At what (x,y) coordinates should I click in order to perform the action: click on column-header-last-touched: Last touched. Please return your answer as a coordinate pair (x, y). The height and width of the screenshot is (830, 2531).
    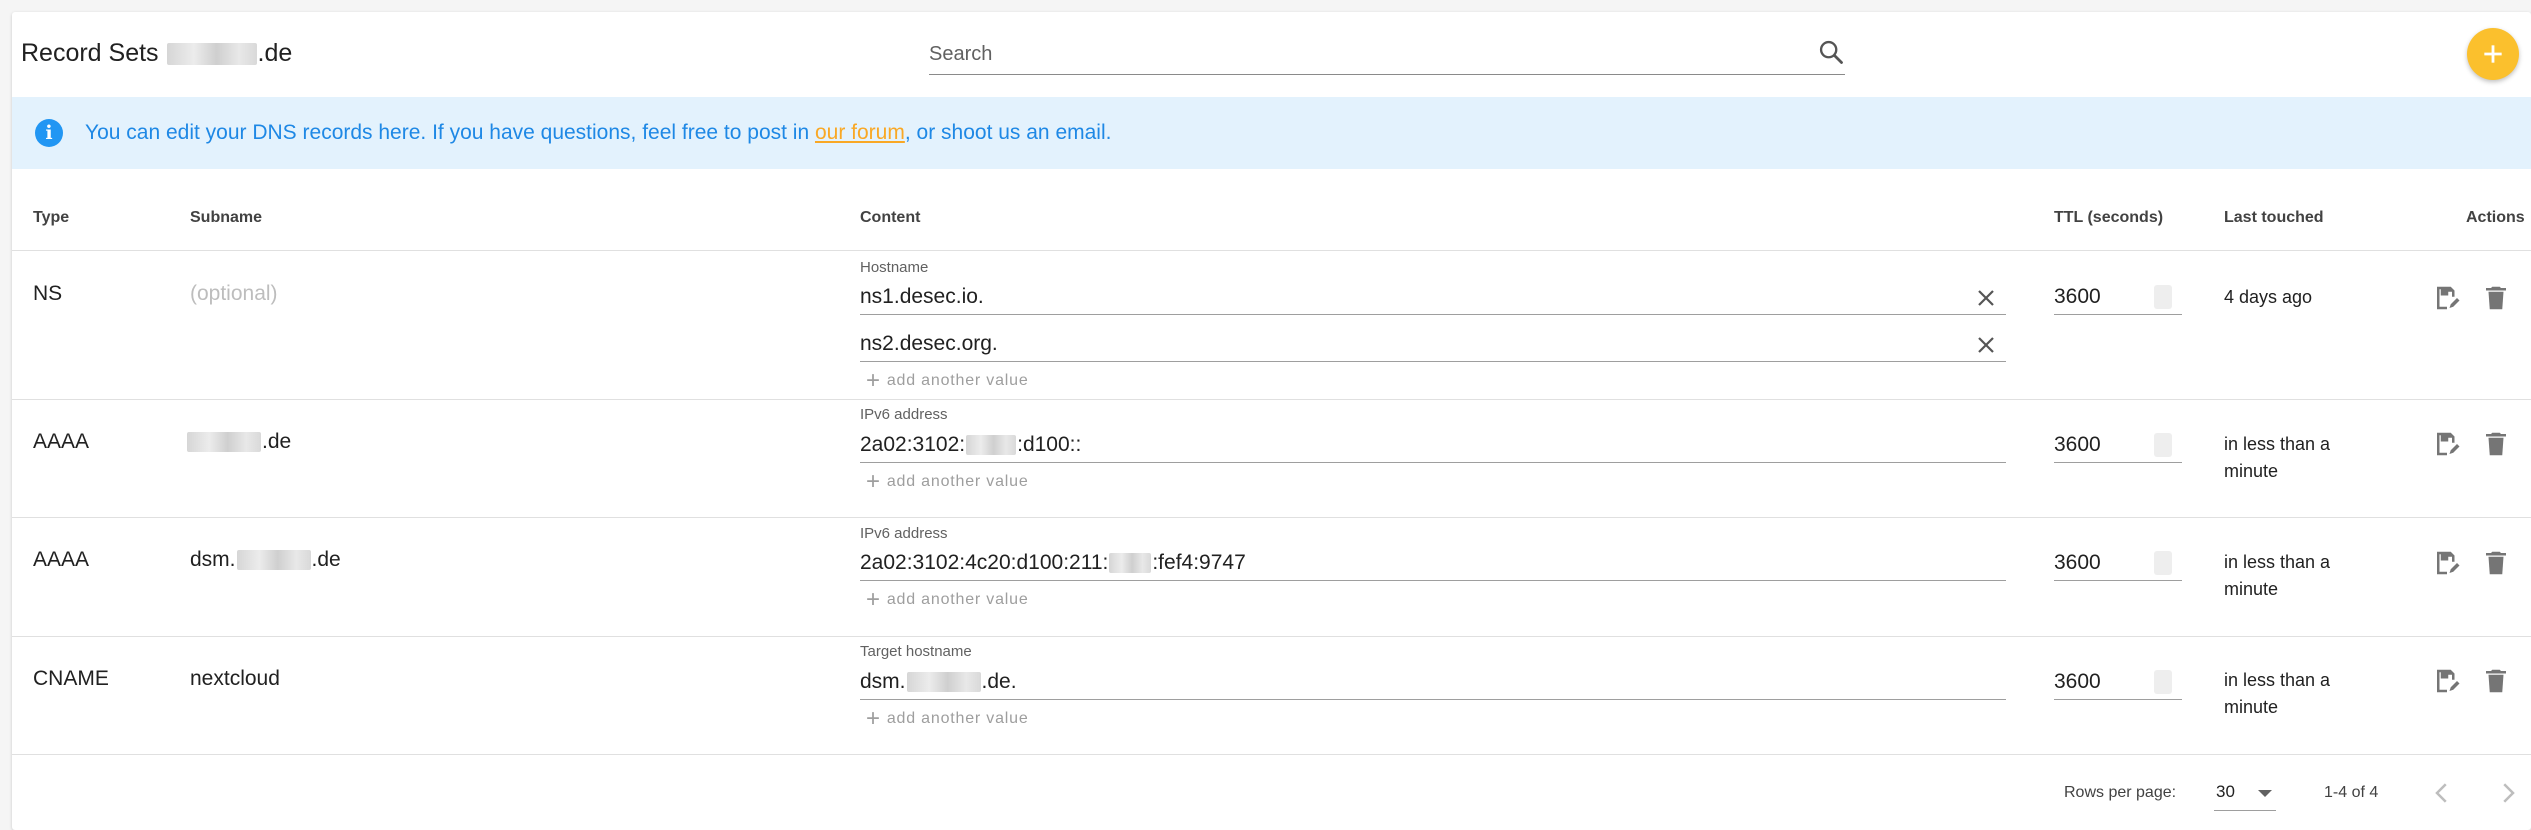
    Looking at the image, I should click on (2274, 218).